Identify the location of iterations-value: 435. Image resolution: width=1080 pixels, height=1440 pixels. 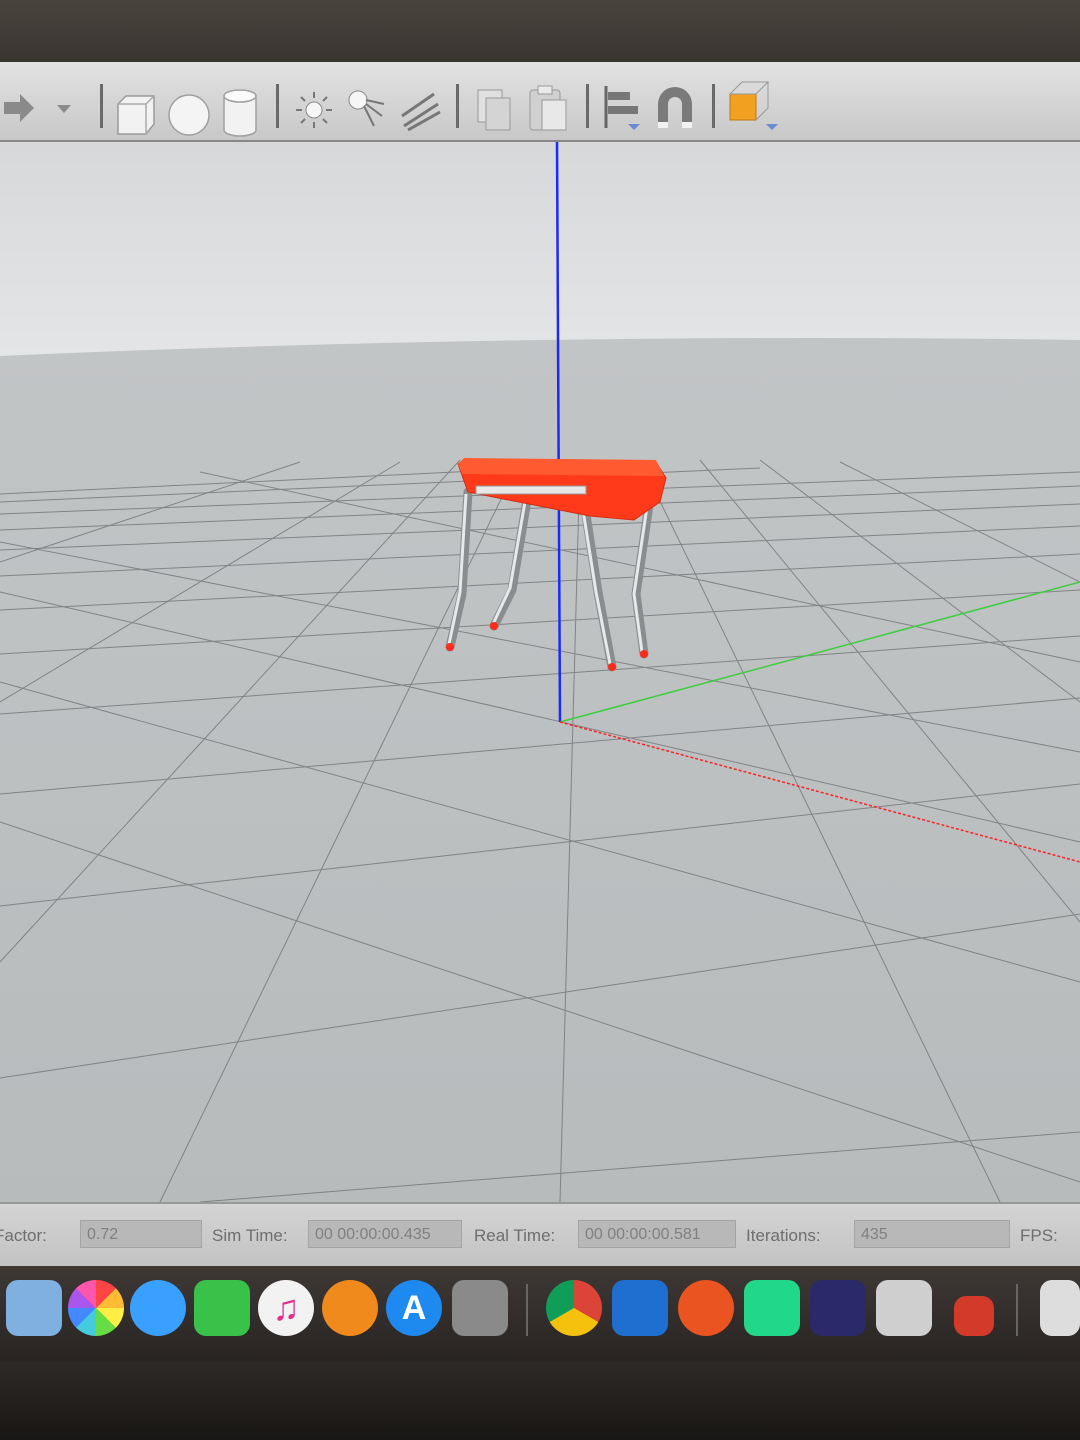
(932, 1234).